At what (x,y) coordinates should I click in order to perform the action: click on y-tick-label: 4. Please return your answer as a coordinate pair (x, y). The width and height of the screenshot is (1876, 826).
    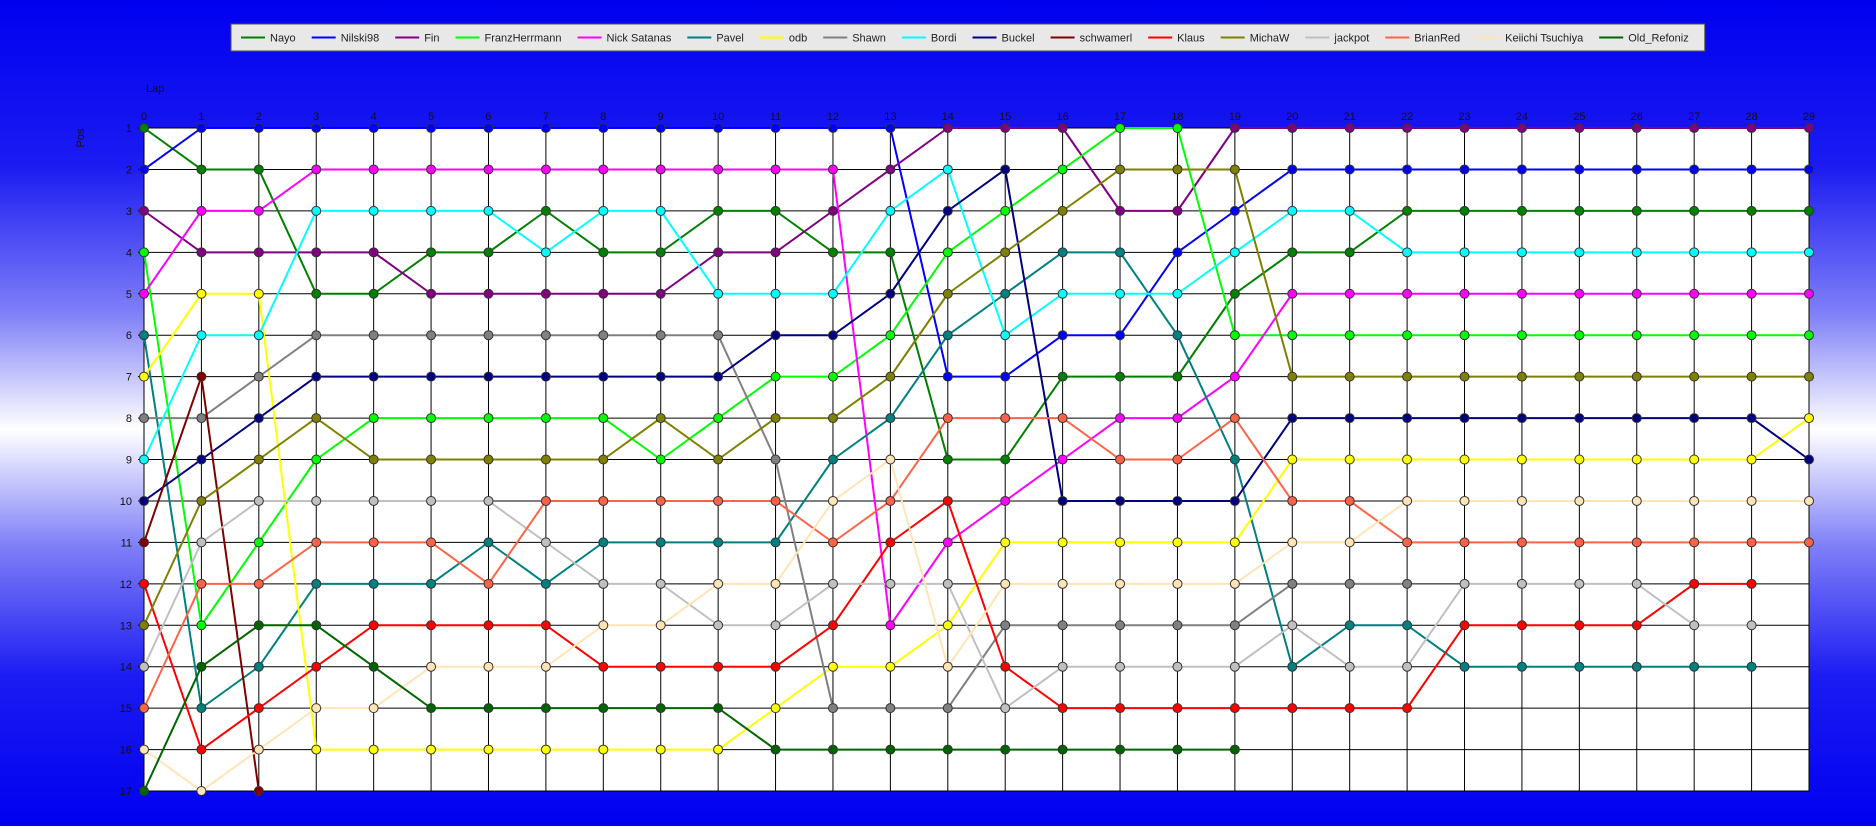
    Looking at the image, I should click on (129, 253).